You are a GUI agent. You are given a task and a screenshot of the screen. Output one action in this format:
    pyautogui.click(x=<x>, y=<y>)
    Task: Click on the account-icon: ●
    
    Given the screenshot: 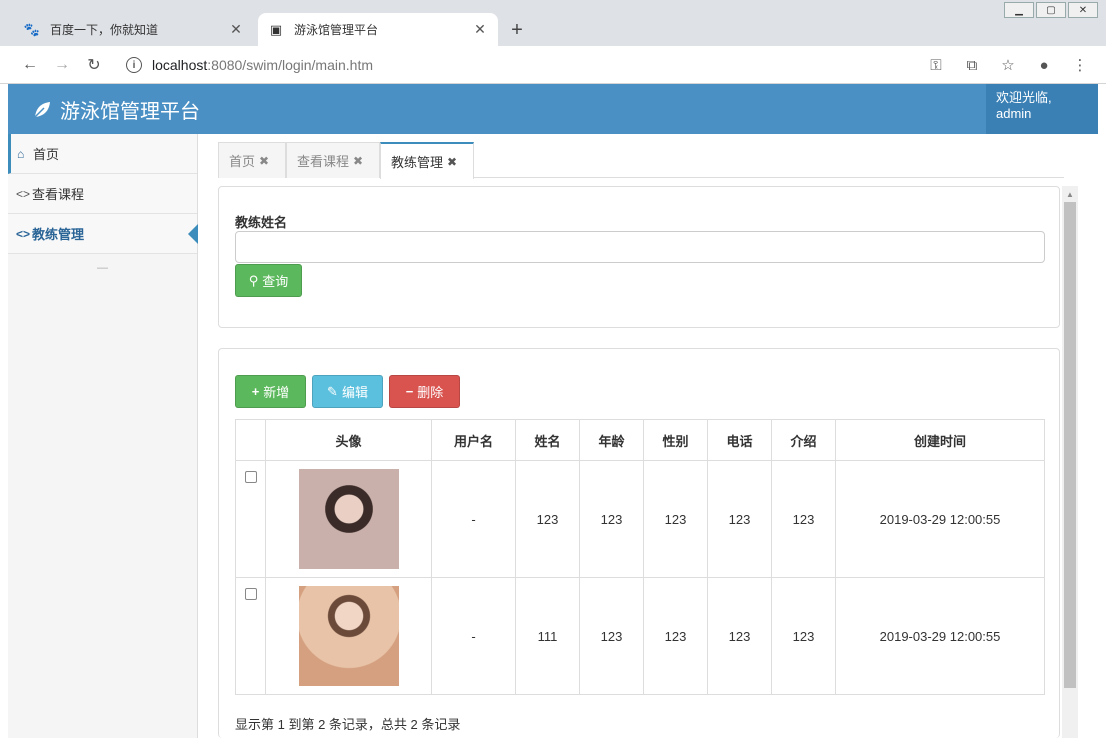 What is the action you would take?
    pyautogui.click(x=1044, y=65)
    